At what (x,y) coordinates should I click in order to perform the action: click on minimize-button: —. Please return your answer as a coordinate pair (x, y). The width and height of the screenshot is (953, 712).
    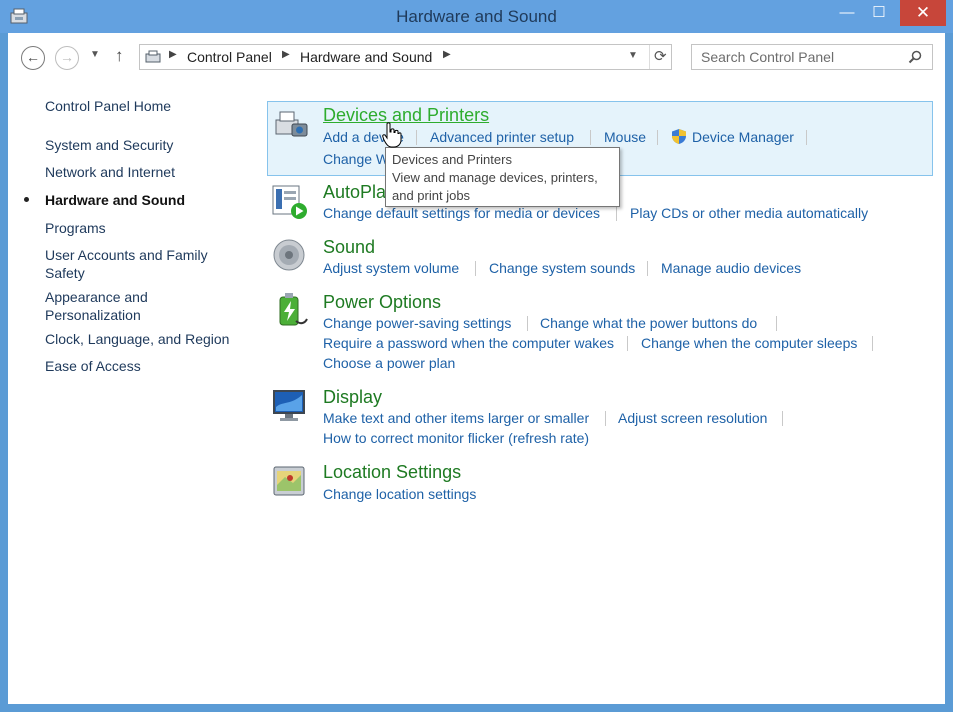
    Looking at the image, I should click on (847, 13).